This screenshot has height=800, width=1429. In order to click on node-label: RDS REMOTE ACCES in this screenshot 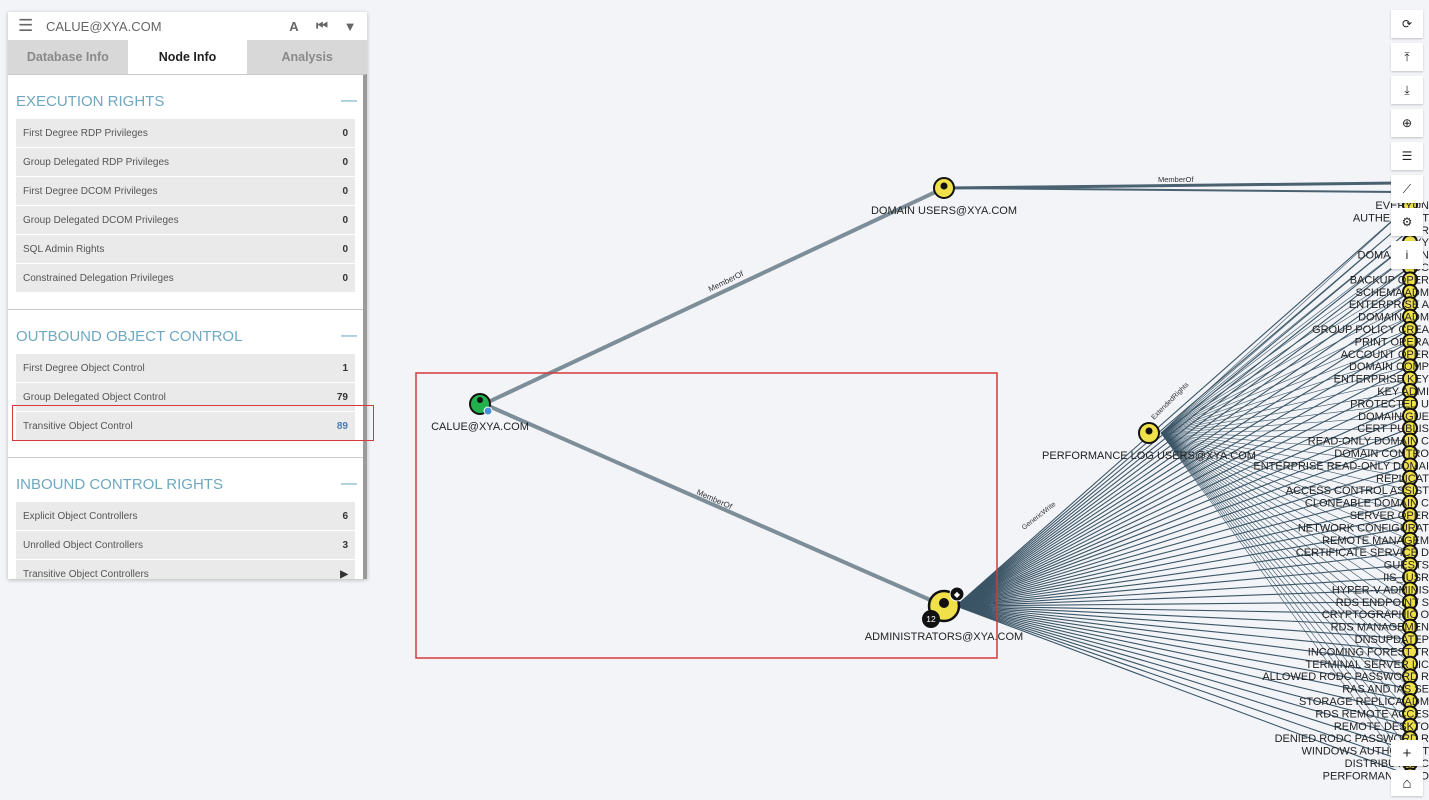, I will do `click(1372, 714)`.